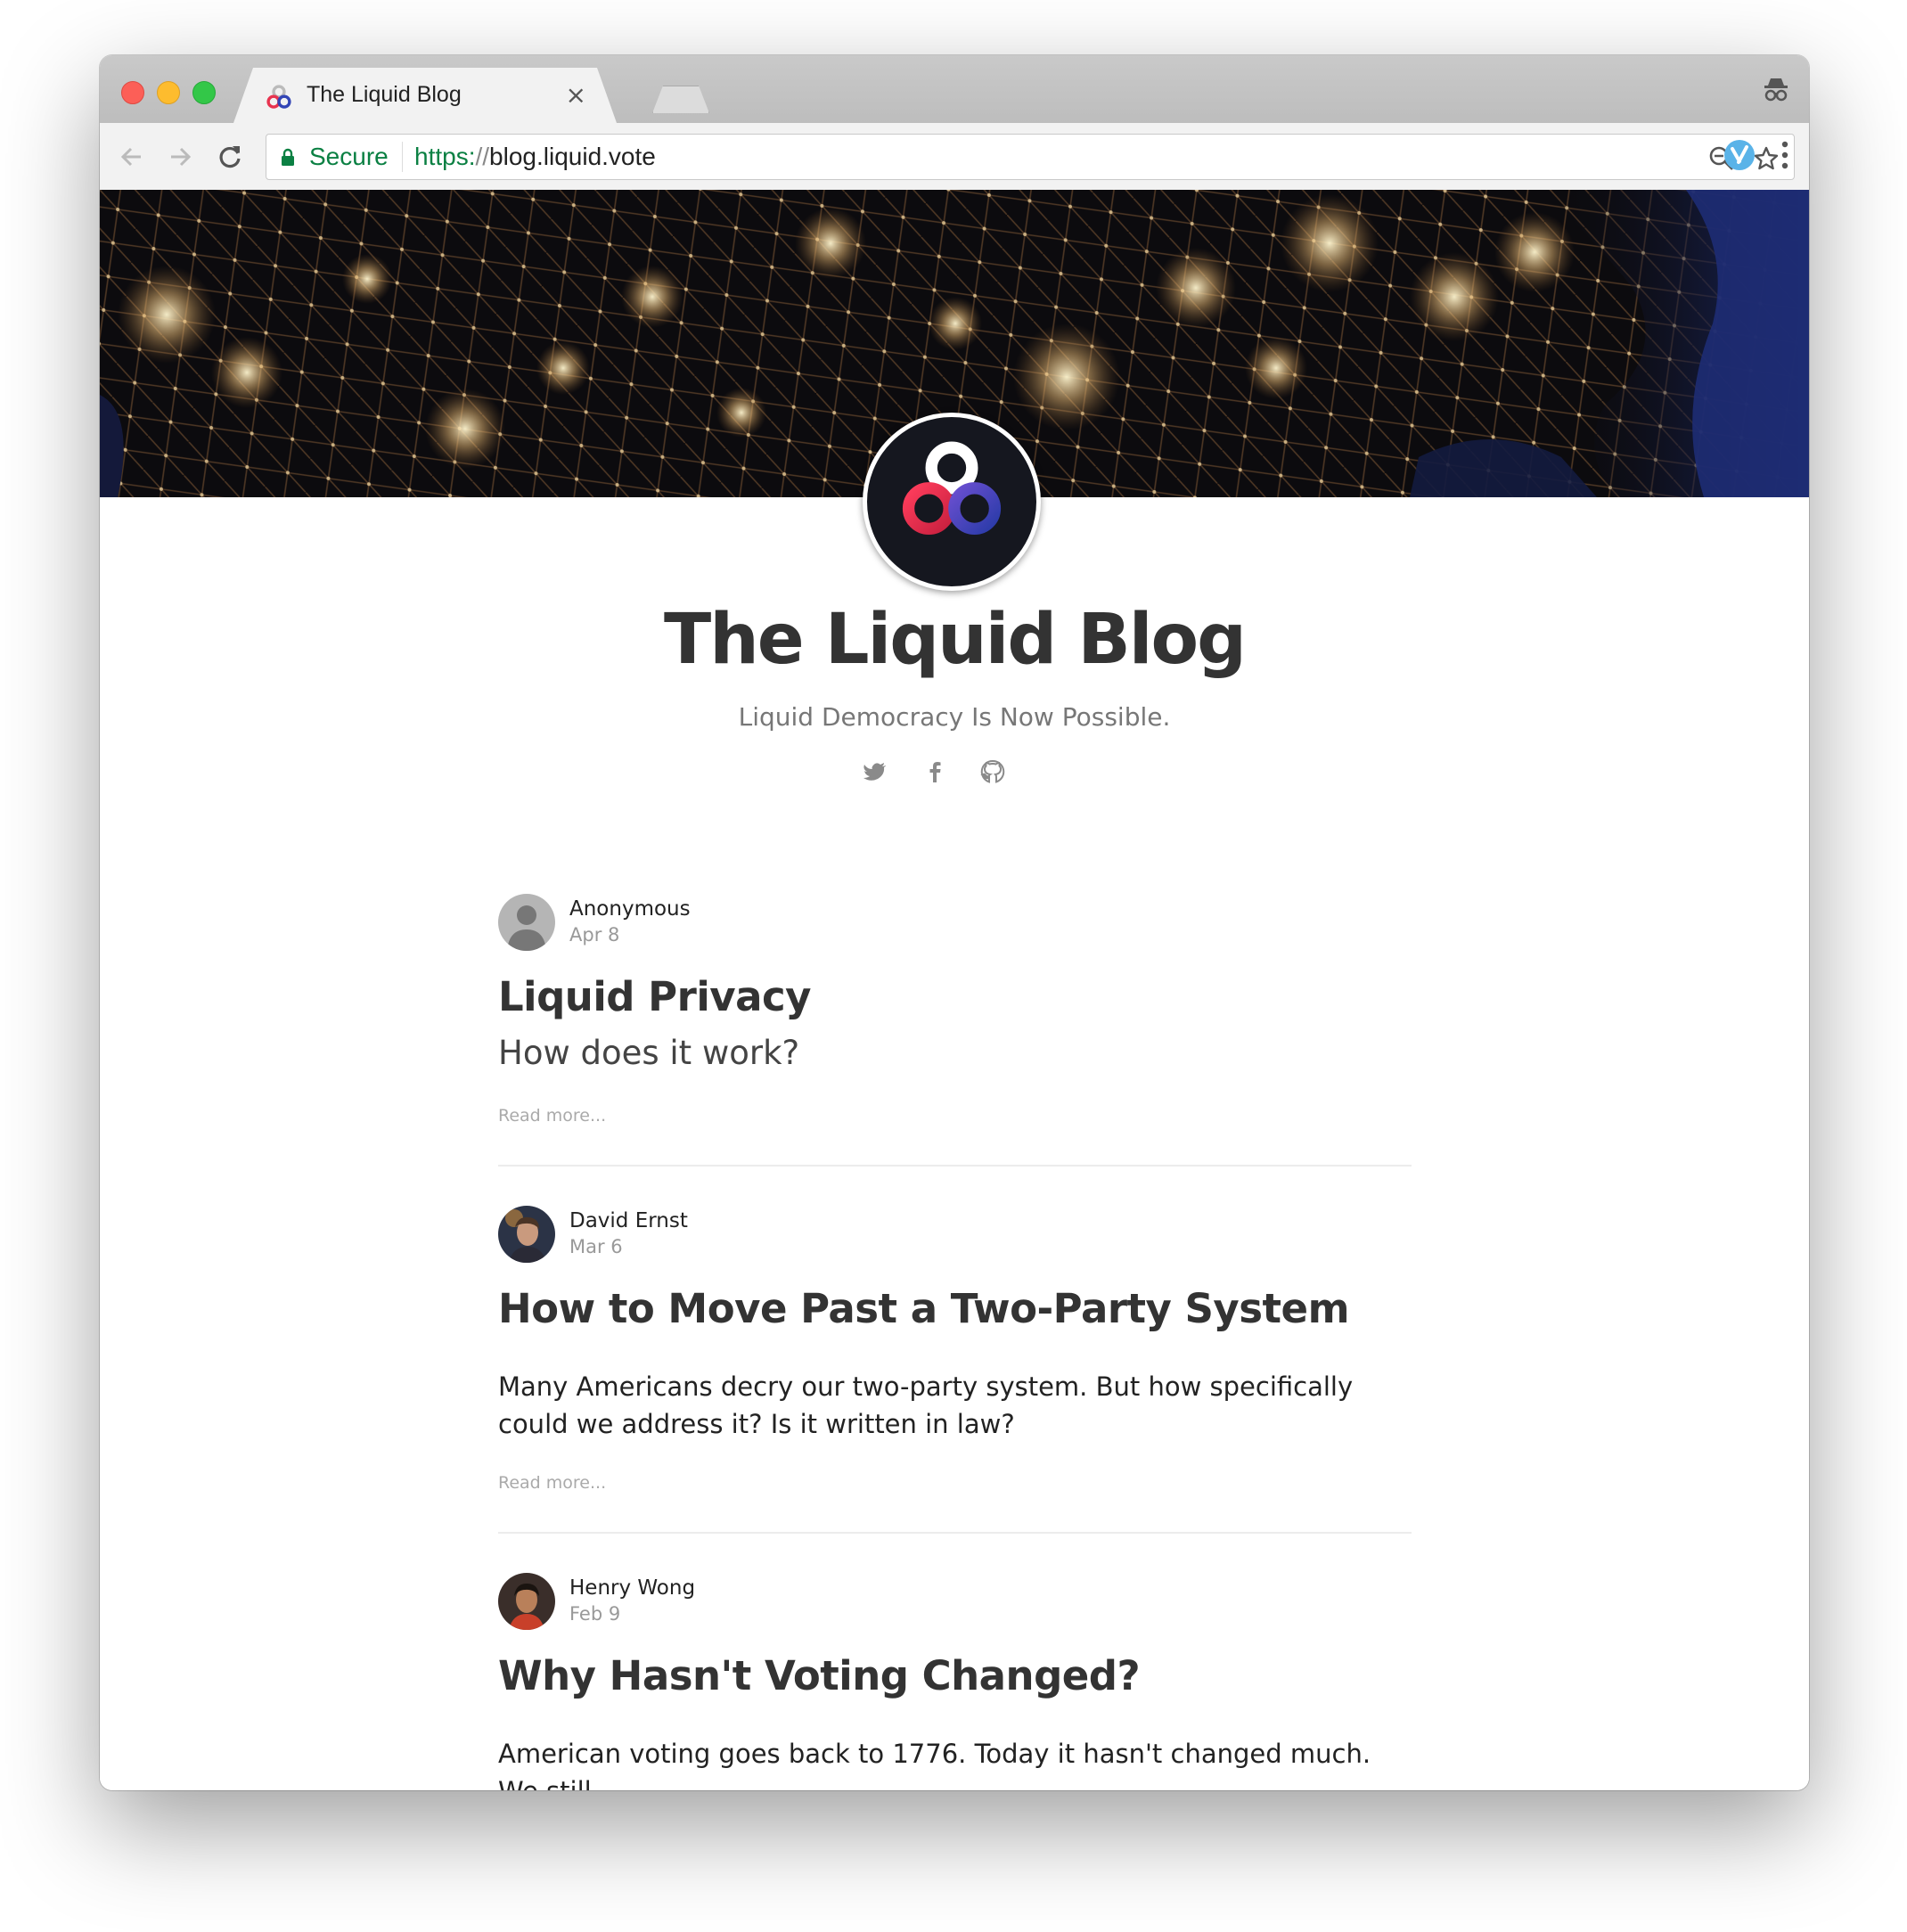  What do you see at coordinates (402, 157) in the screenshot?
I see `url-separator` at bounding box center [402, 157].